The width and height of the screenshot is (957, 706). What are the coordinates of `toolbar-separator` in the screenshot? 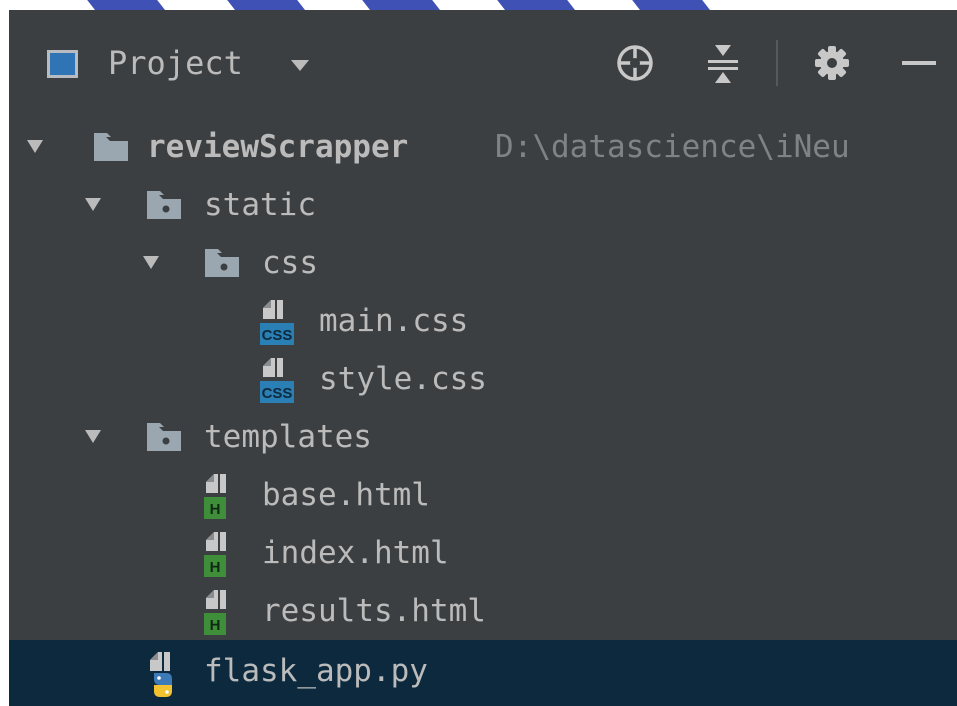 It's located at (777, 63).